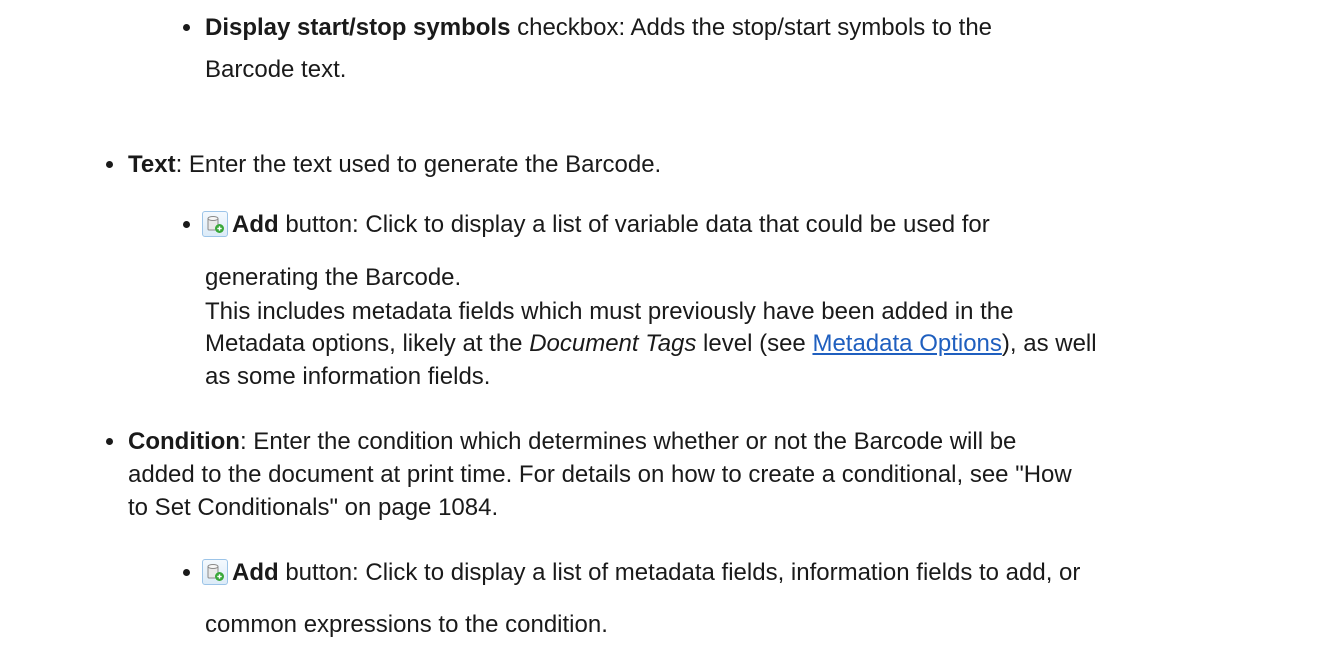 The width and height of the screenshot is (1322, 667). Describe the element at coordinates (255, 572) in the screenshot. I see `condition-add-label: Add` at that location.